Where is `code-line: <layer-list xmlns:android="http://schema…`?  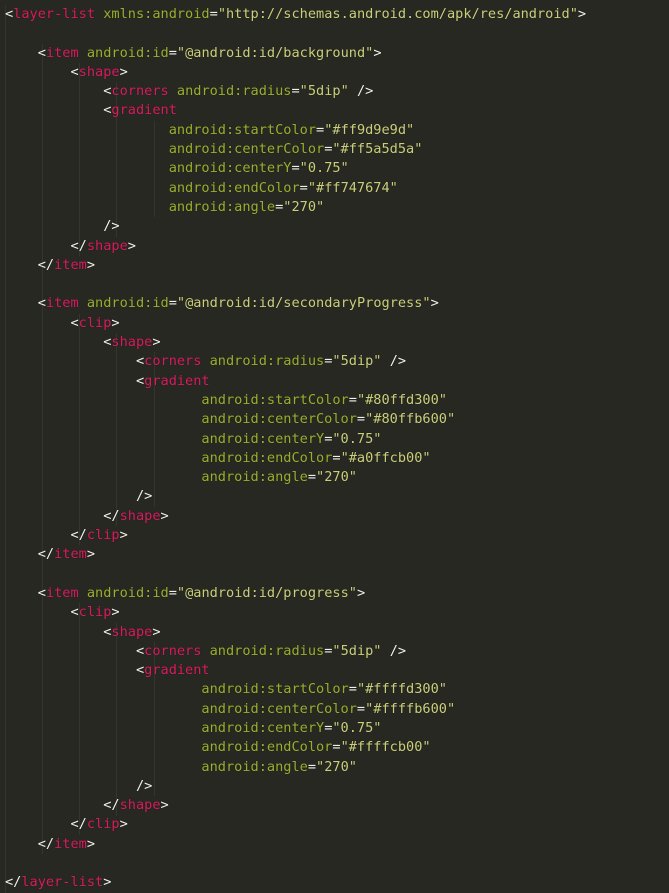
code-line: <layer-list xmlns:android="http://schema… is located at coordinates (296, 14).